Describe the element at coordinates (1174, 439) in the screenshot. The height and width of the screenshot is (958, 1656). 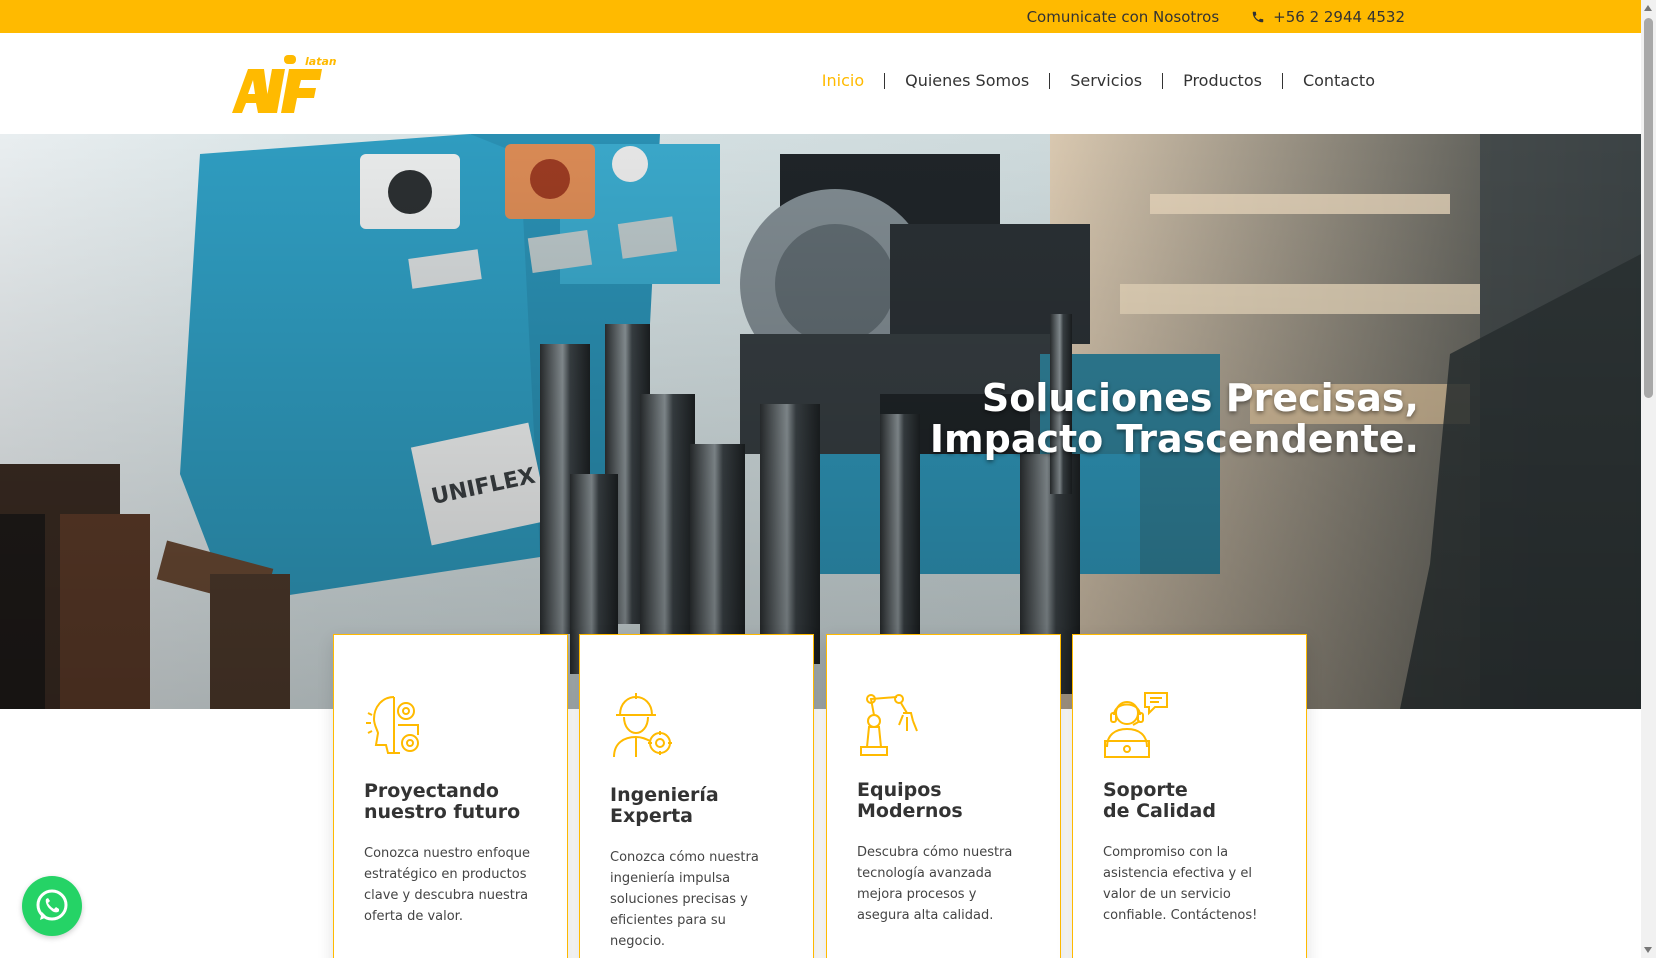
I see `hero-title-line2: Impacto Trascendente.` at that location.